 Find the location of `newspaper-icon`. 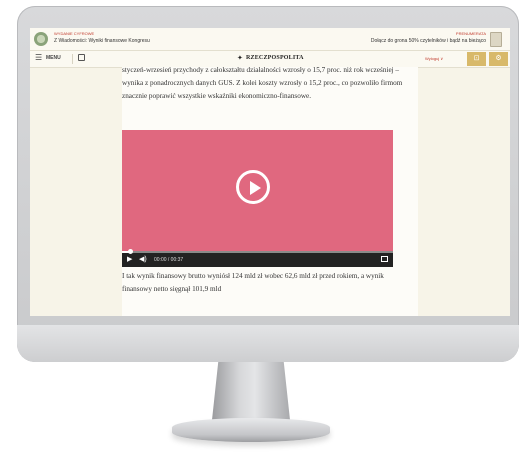

newspaper-icon is located at coordinates (496, 39).